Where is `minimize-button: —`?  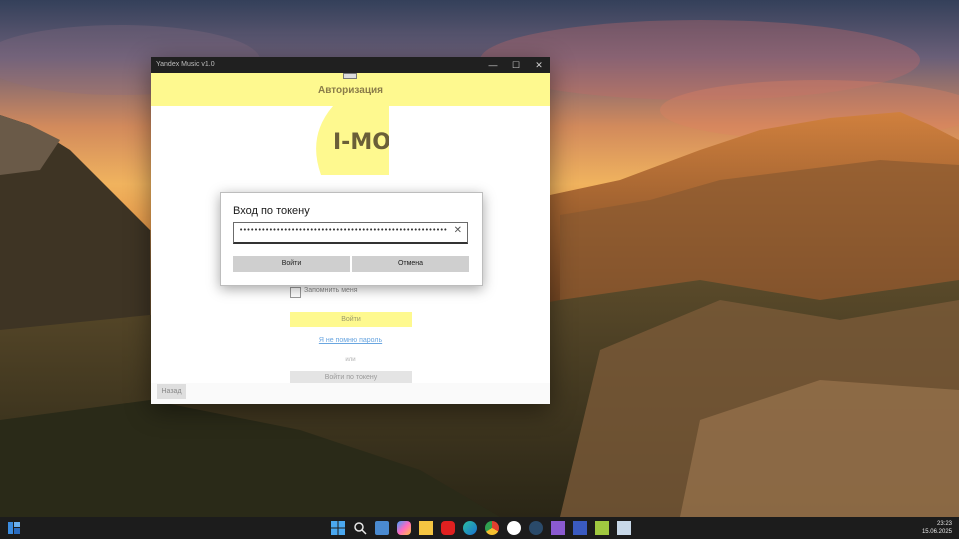
minimize-button: — is located at coordinates (493, 65).